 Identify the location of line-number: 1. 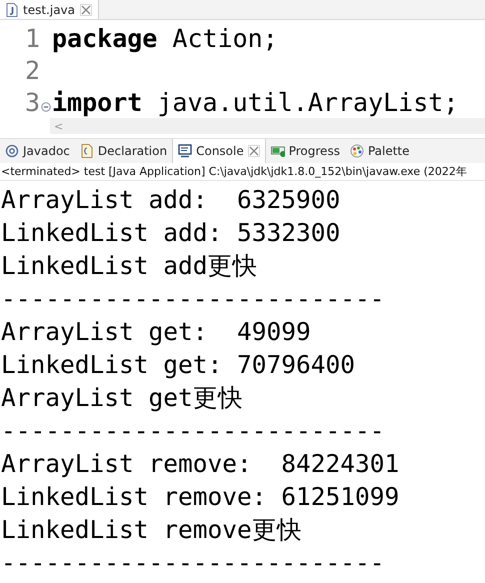
(32, 38).